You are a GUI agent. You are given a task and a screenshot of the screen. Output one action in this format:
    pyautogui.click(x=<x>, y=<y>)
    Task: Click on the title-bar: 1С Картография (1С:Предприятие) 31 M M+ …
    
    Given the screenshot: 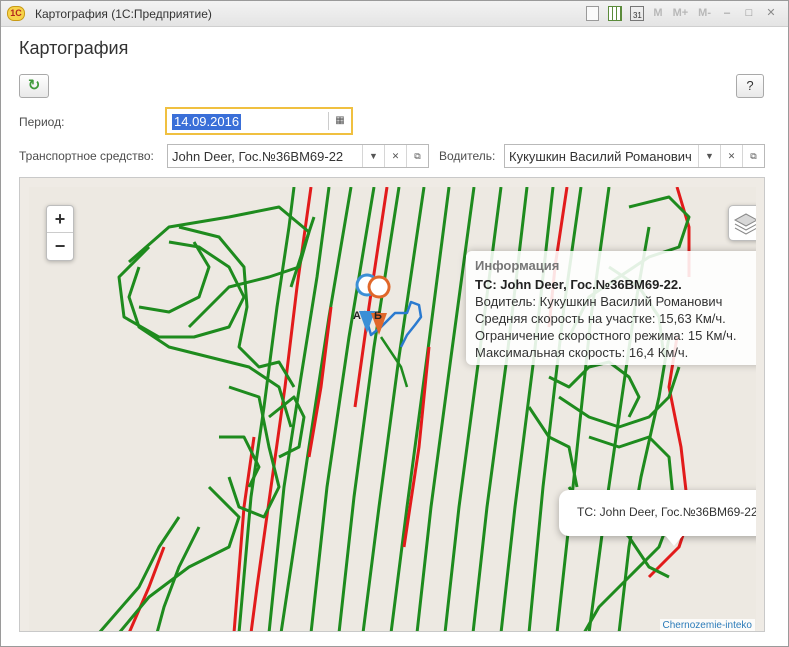 What is the action you would take?
    pyautogui.click(x=394, y=14)
    